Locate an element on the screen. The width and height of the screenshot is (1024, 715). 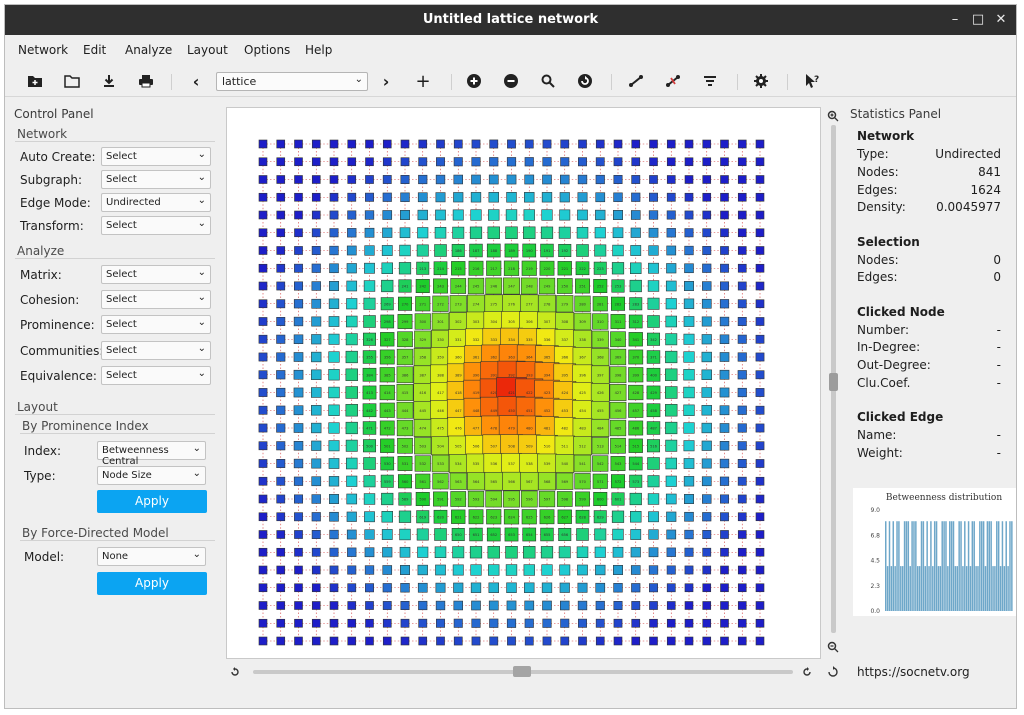
previous-network-button: ‹ is located at coordinates (196, 81).